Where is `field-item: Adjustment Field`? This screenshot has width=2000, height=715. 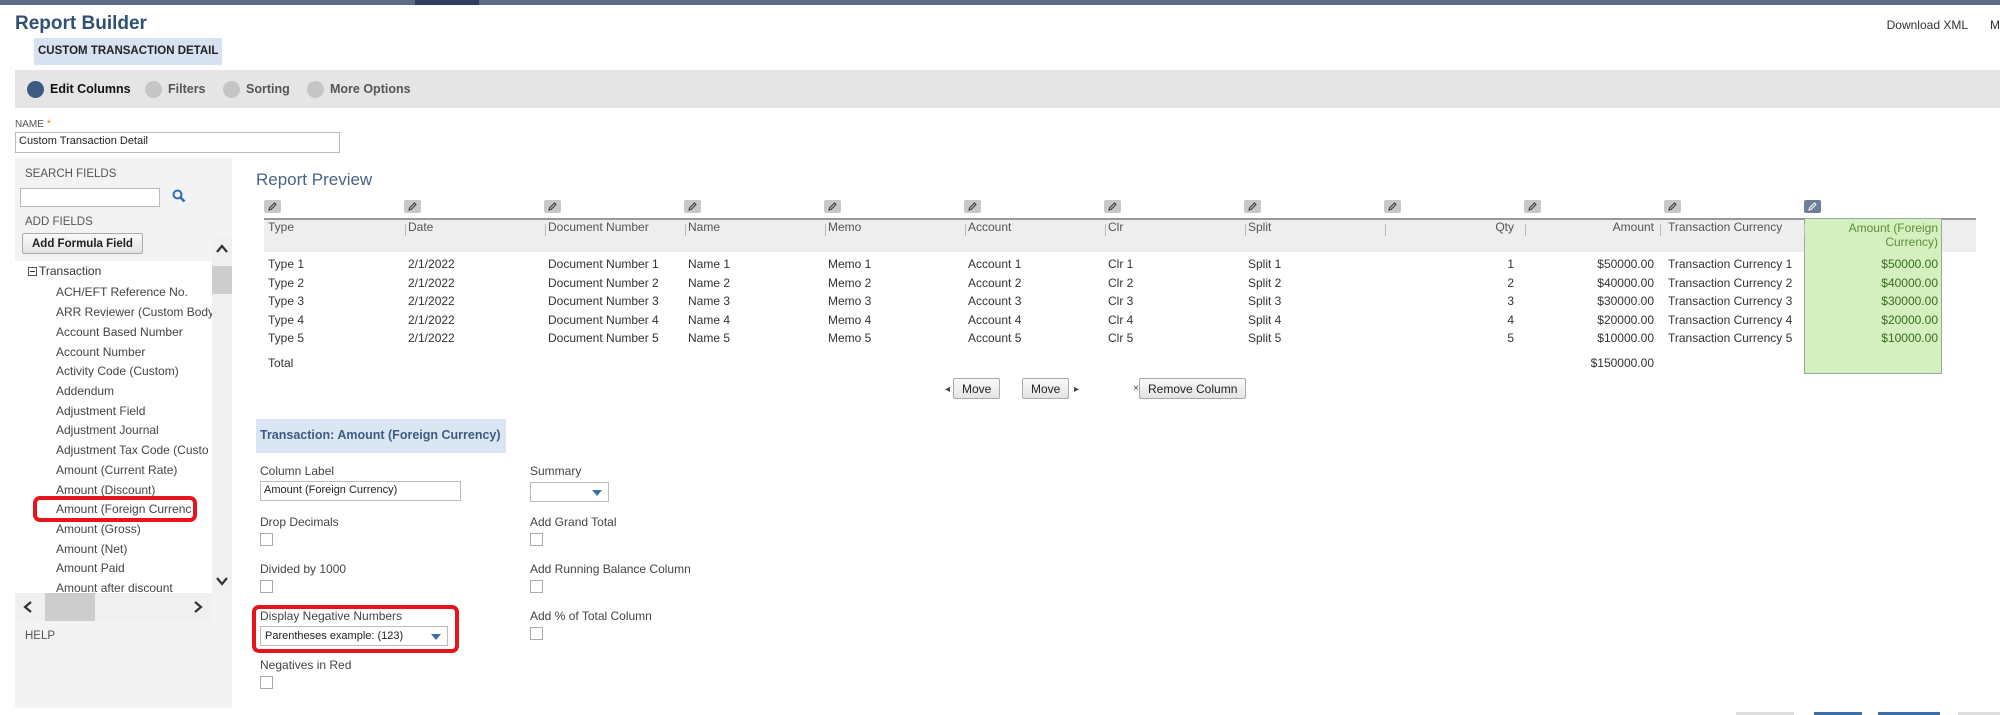
field-item: Adjustment Field is located at coordinates (134, 411).